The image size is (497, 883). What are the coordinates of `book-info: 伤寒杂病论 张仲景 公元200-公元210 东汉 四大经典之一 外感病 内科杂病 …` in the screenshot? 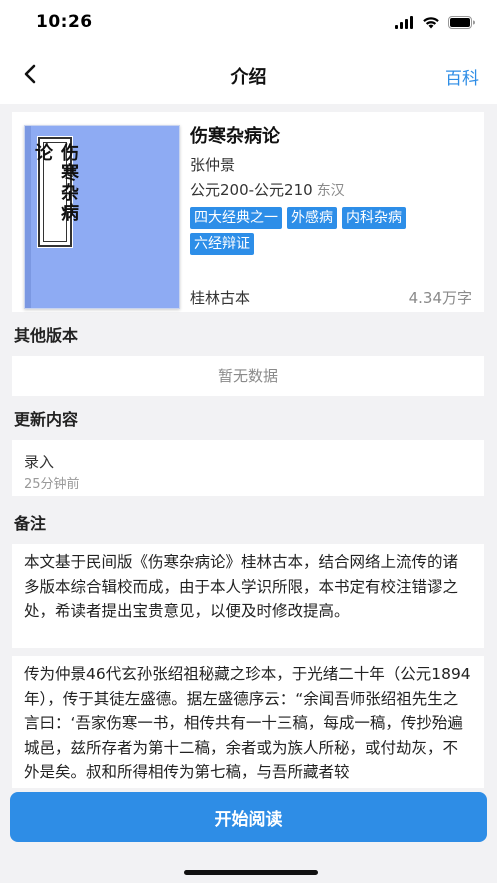 It's located at (332, 190).